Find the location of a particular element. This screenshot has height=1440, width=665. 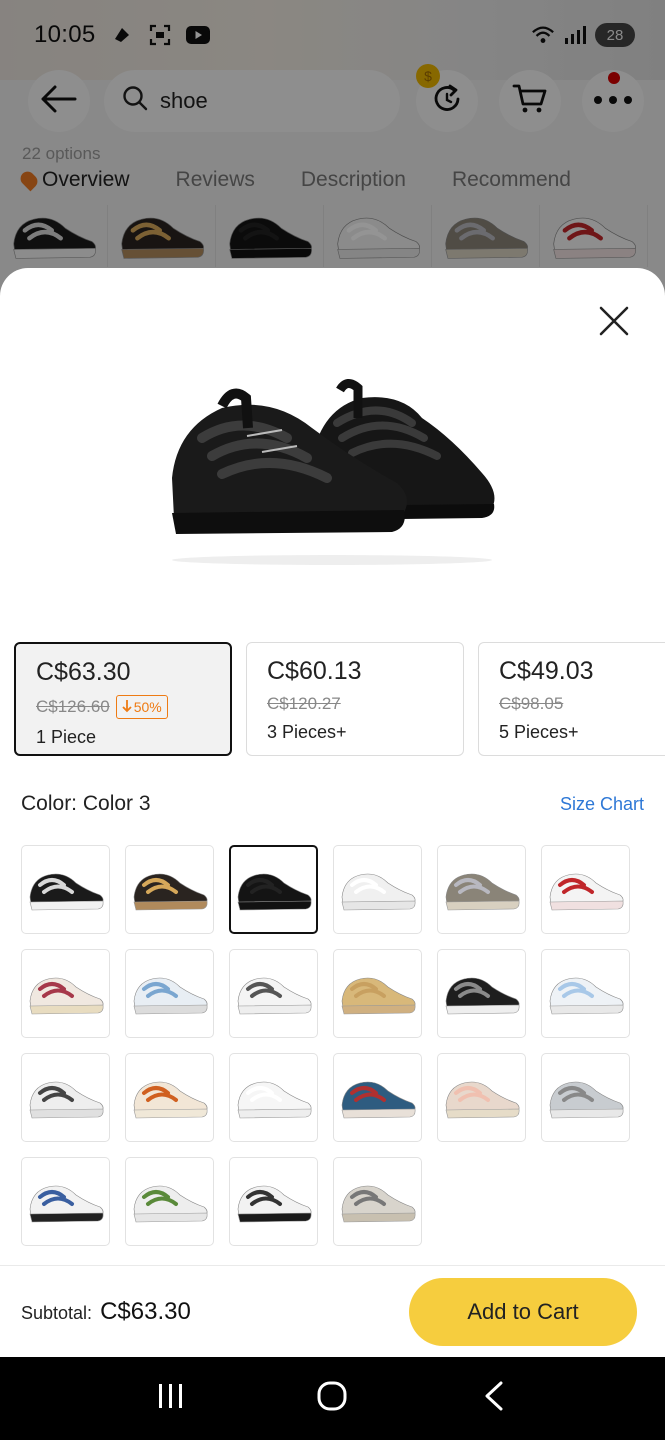

subtotal-label: Subtotal: is located at coordinates (57, 1313).